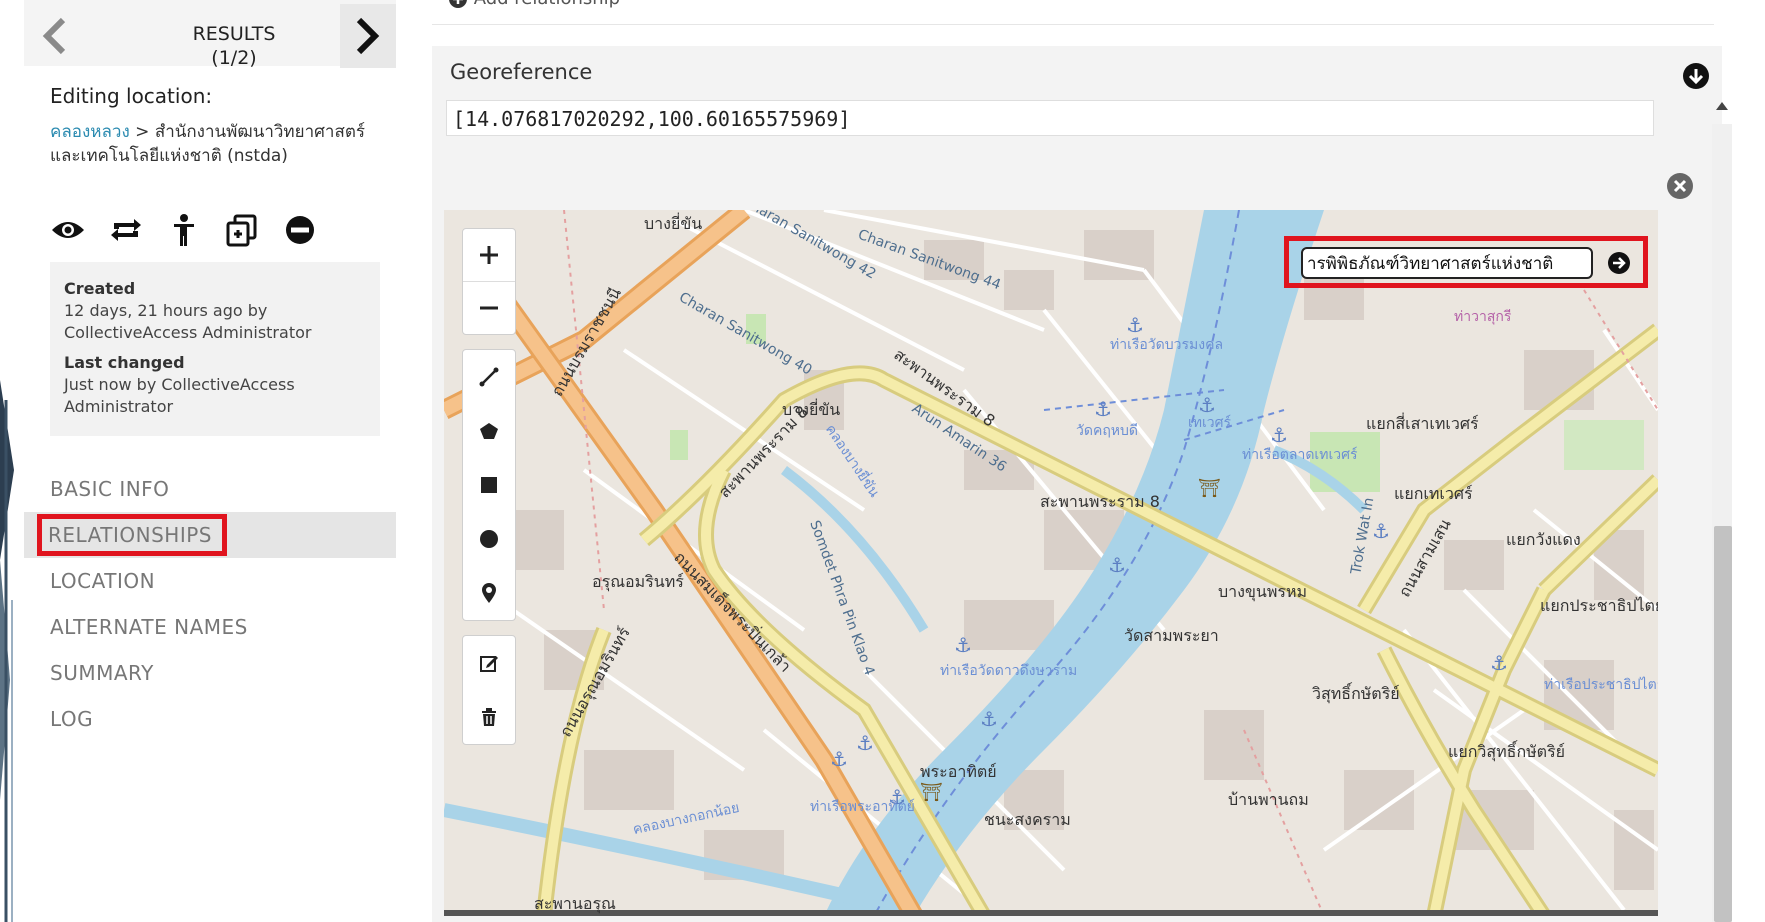  What do you see at coordinates (103, 581) in the screenshot?
I see `nav-label: LOCATION` at bounding box center [103, 581].